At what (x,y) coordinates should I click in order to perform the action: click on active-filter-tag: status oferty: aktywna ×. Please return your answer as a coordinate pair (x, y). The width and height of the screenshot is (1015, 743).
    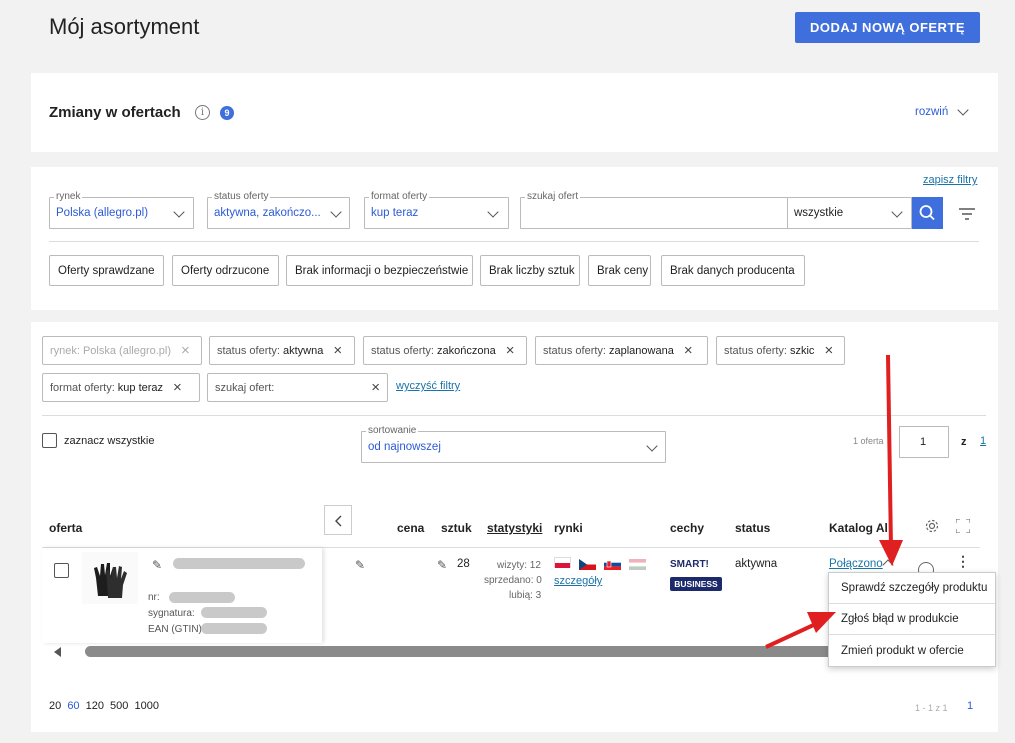
    Looking at the image, I should click on (282, 350).